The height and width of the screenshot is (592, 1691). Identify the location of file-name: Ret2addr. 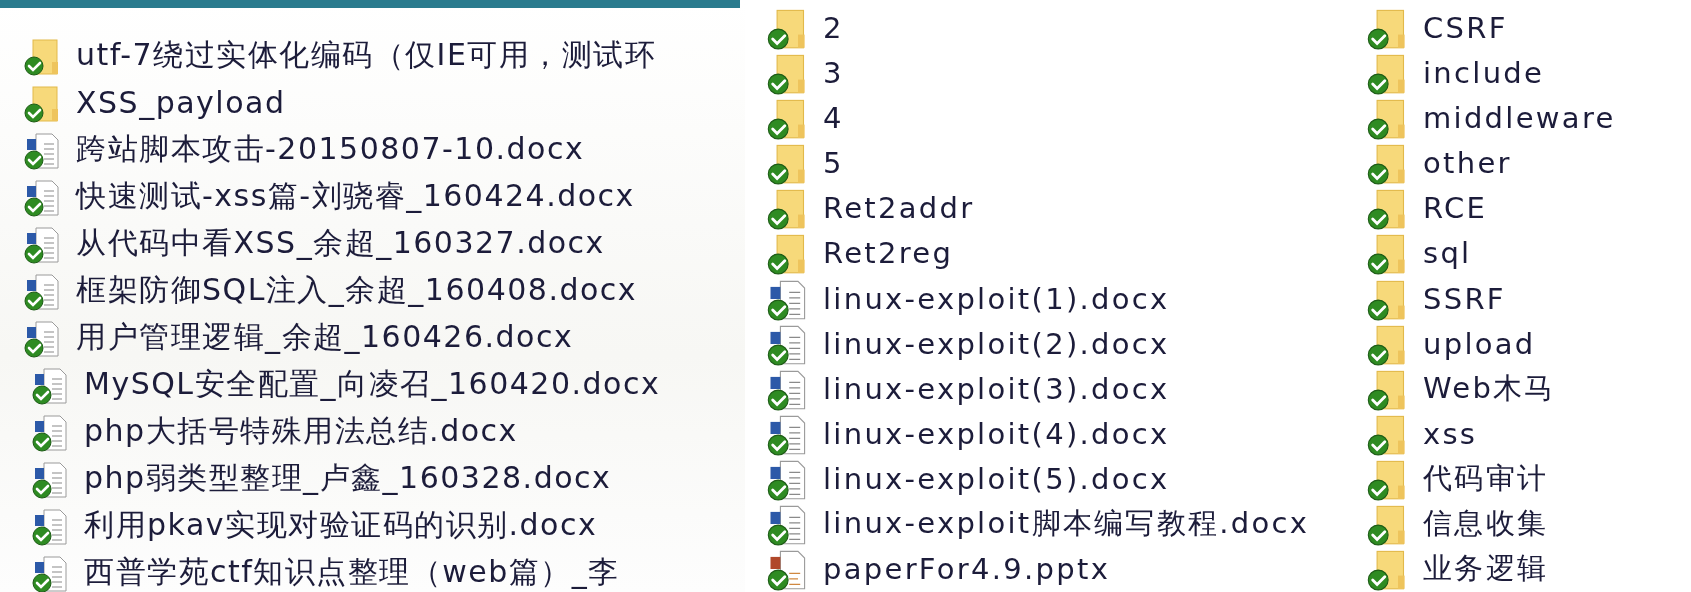
(899, 208).